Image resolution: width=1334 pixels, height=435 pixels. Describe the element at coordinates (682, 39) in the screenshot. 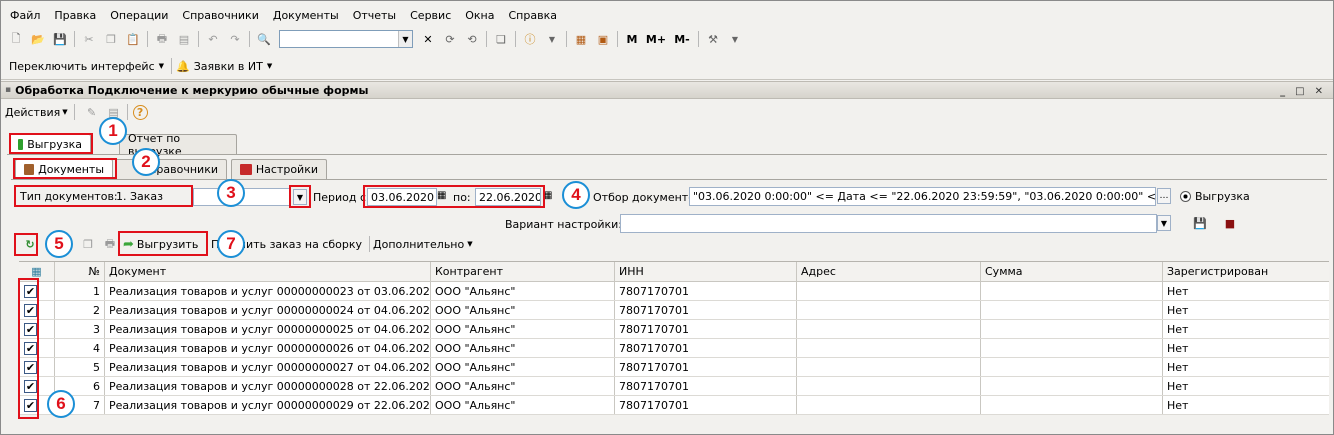

I see `memory-minus-button: M-` at that location.